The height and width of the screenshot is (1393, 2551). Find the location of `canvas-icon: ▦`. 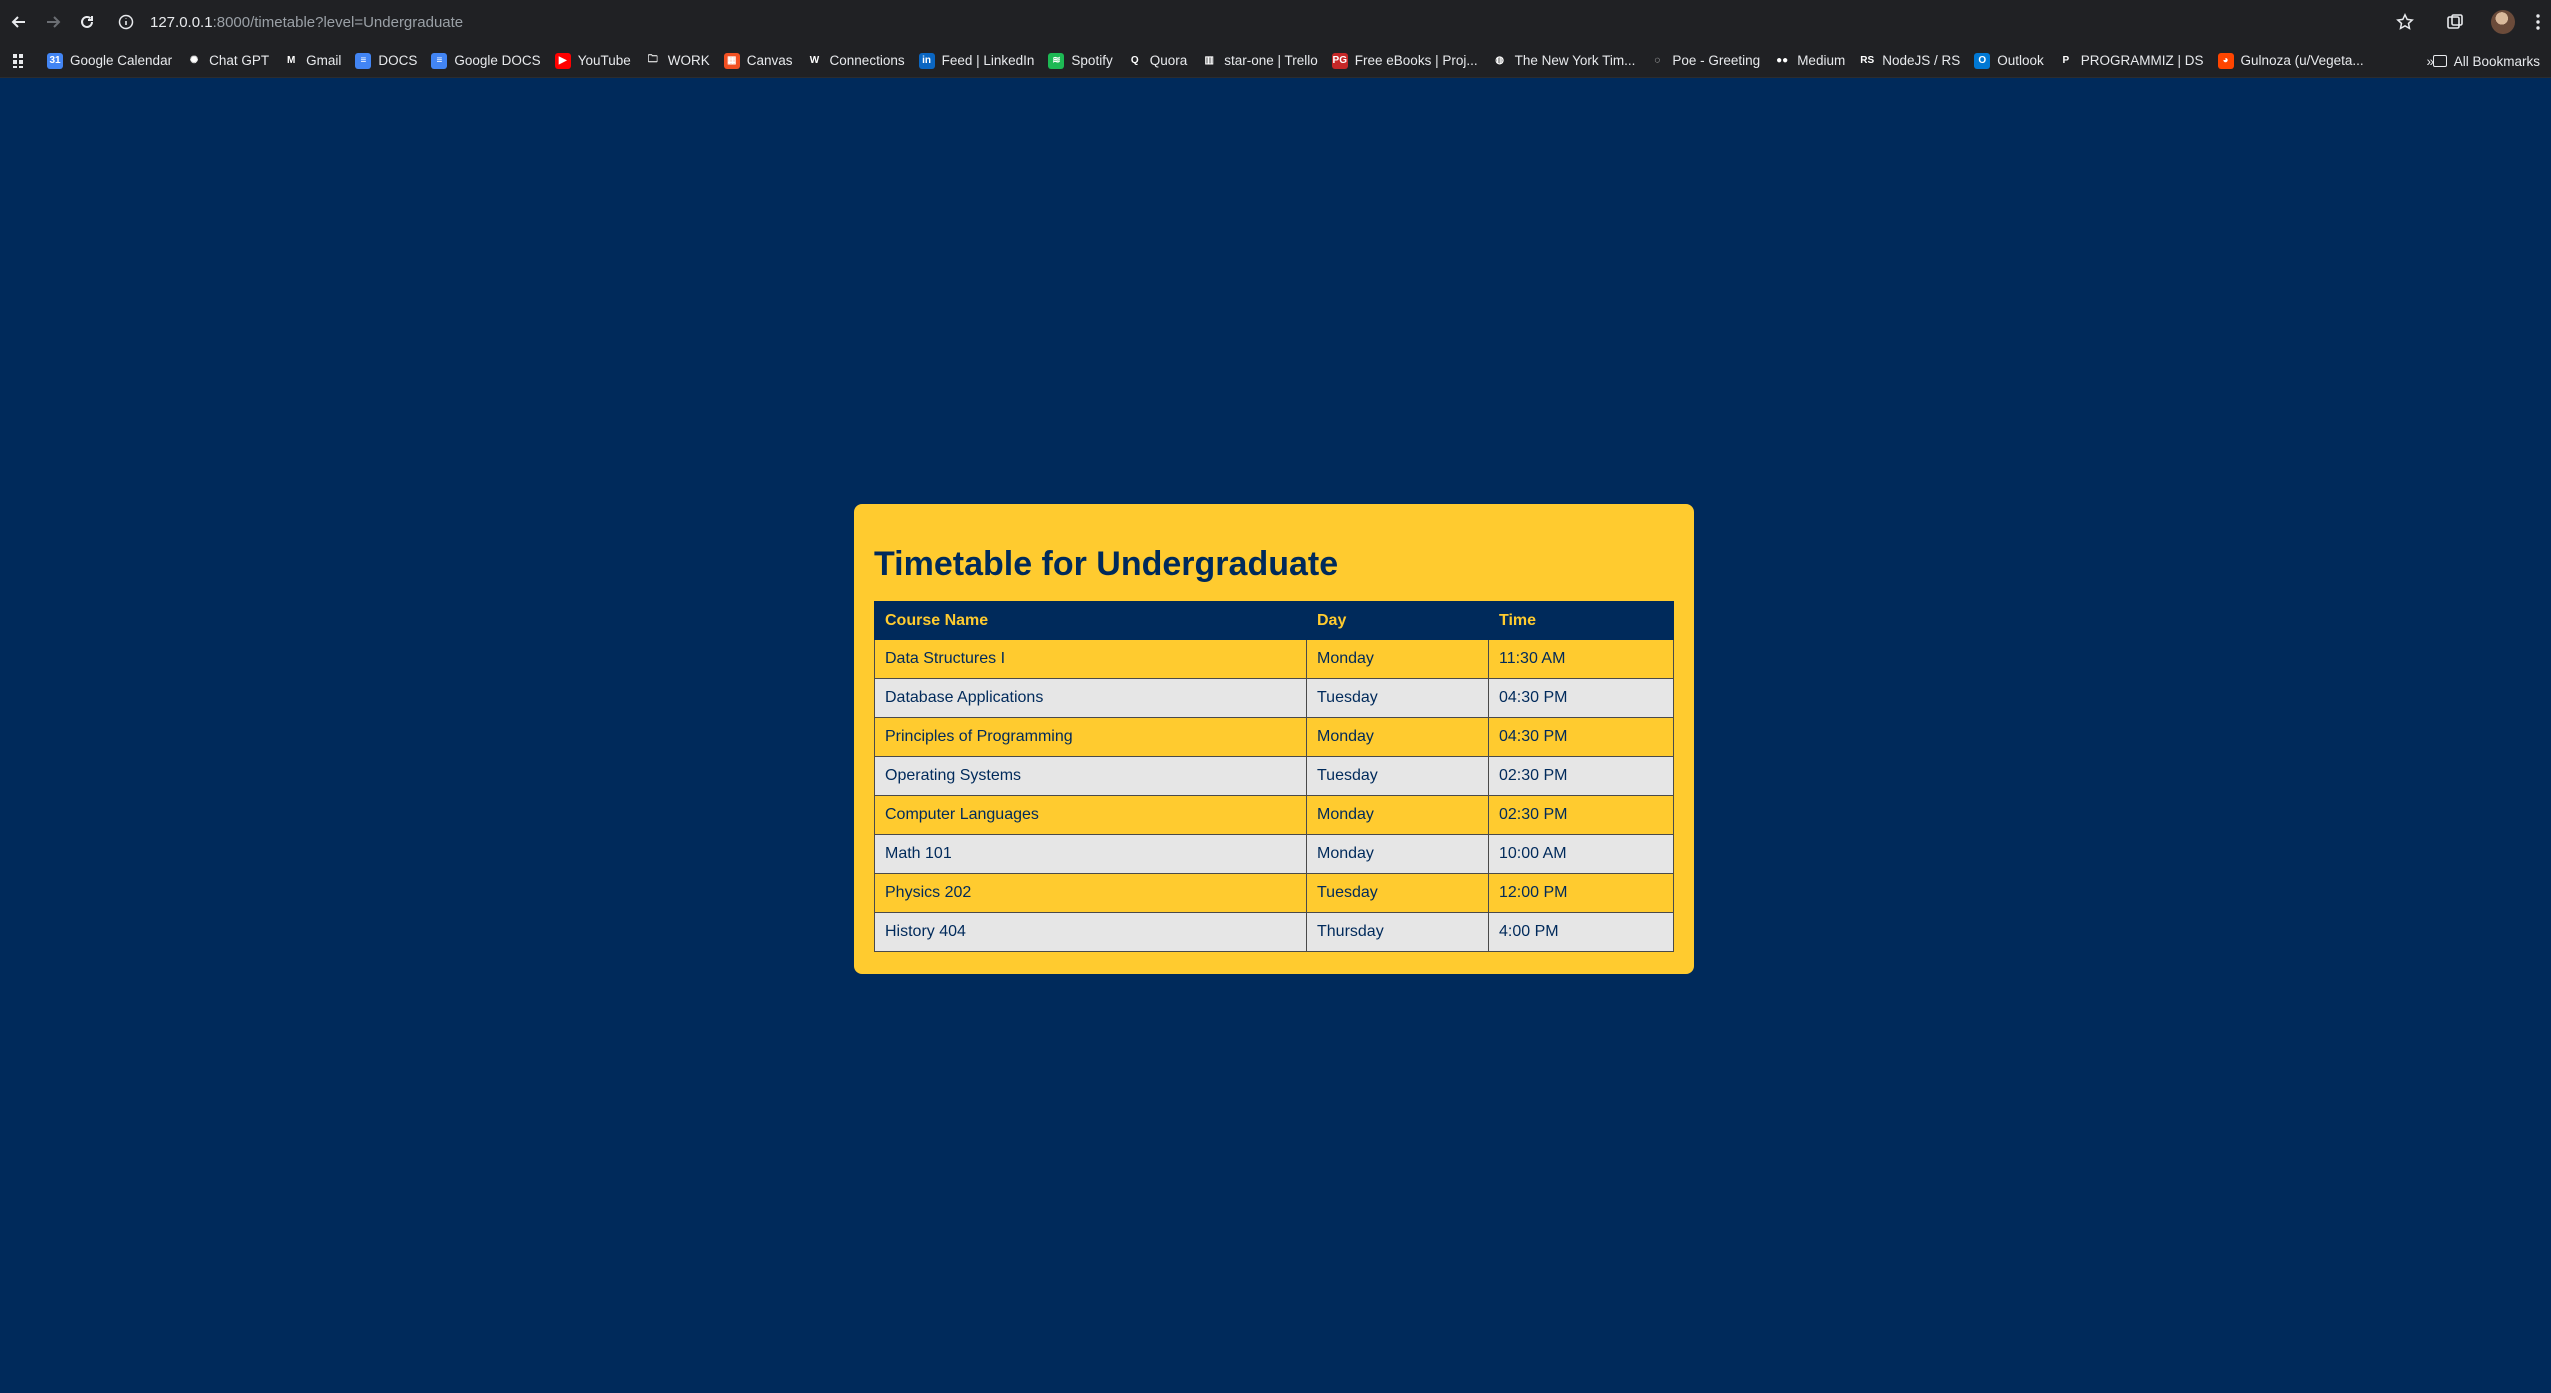

canvas-icon: ▦ is located at coordinates (731, 60).